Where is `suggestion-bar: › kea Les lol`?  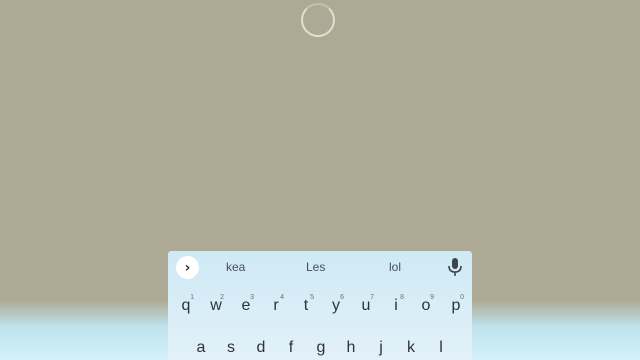
suggestion-bar: › kea Les lol is located at coordinates (320, 267).